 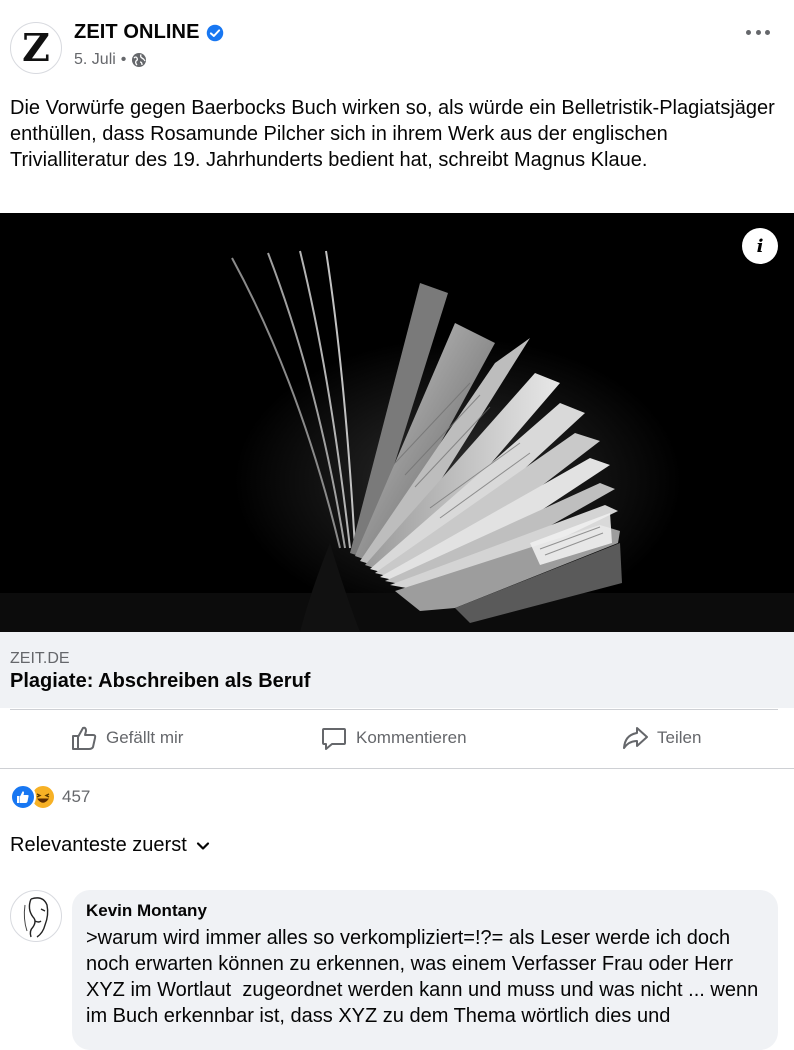 I want to click on link-title: Plagiate: Abschreiben als Beruf, so click(x=160, y=681).